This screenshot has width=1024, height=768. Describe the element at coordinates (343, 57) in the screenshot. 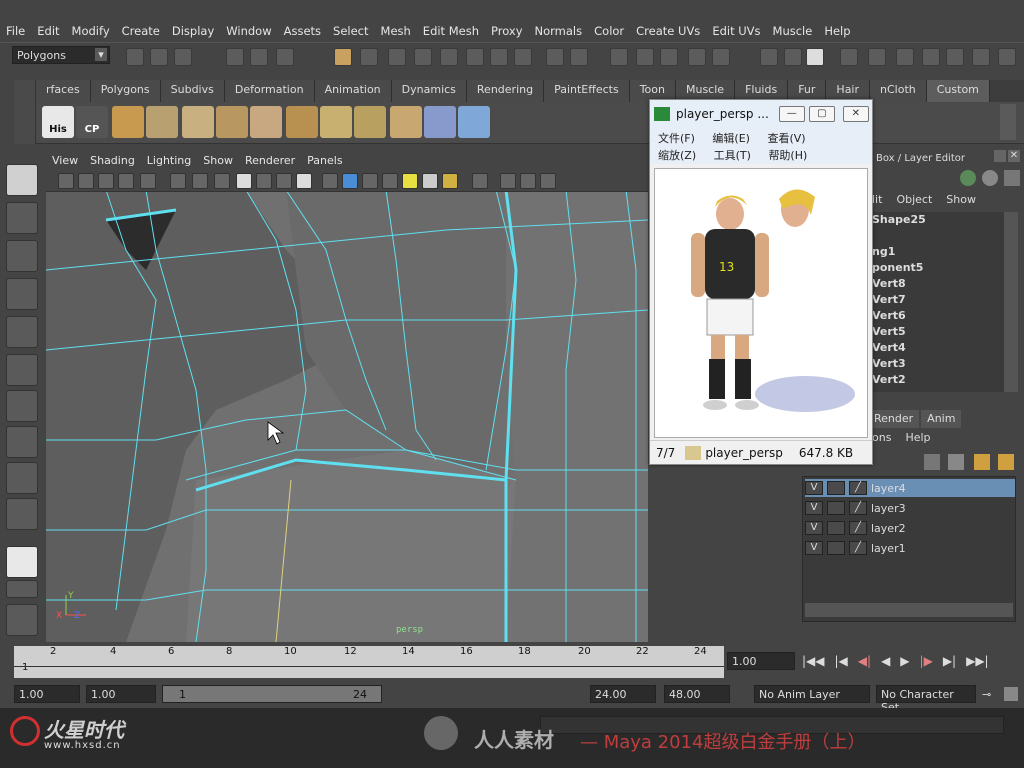

I see `selection-mask-icon` at that location.